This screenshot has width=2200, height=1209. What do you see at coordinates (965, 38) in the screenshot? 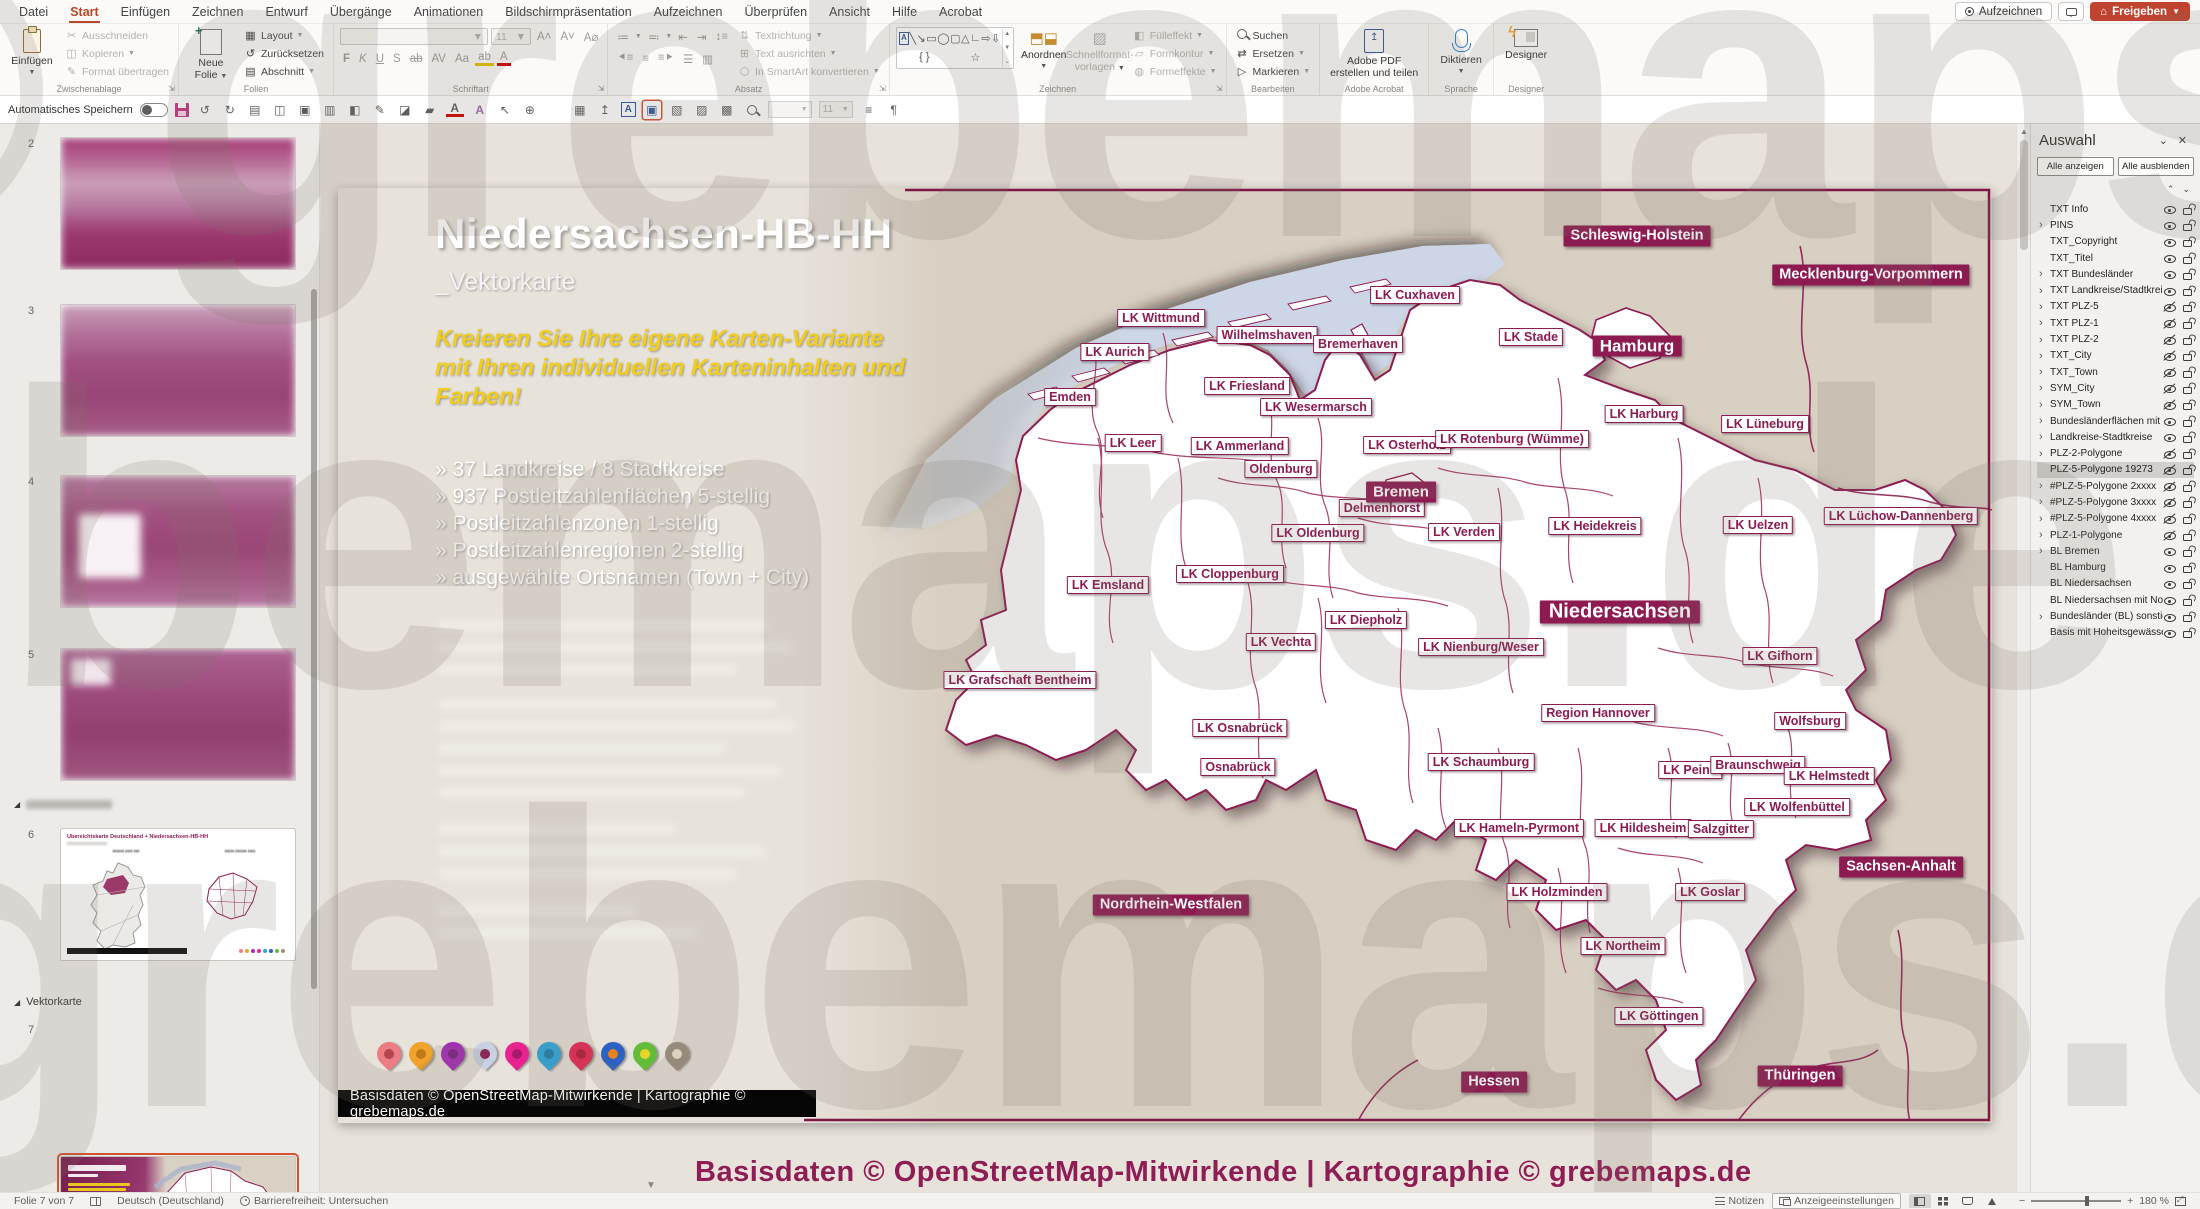
I see `triangle-shape-icon: △` at bounding box center [965, 38].